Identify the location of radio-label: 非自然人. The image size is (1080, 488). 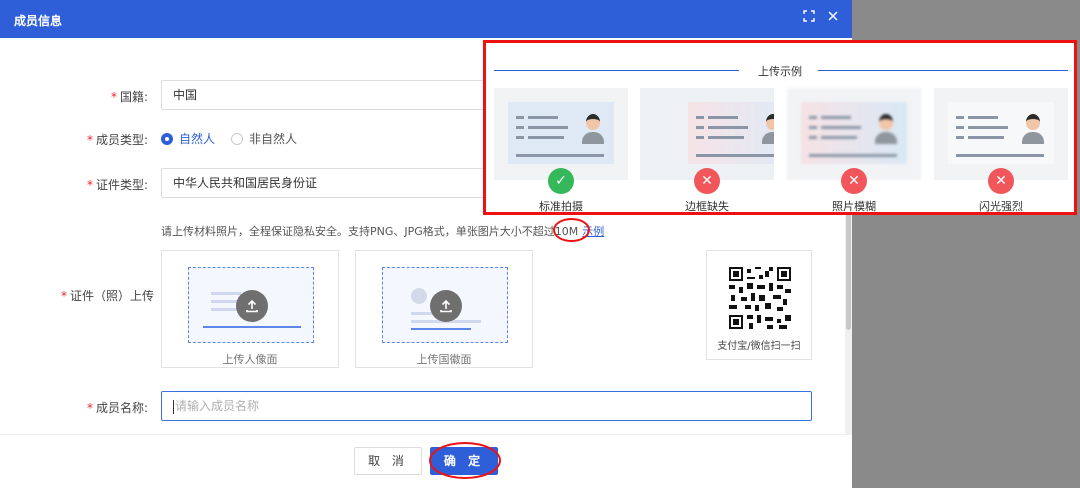
(273, 139).